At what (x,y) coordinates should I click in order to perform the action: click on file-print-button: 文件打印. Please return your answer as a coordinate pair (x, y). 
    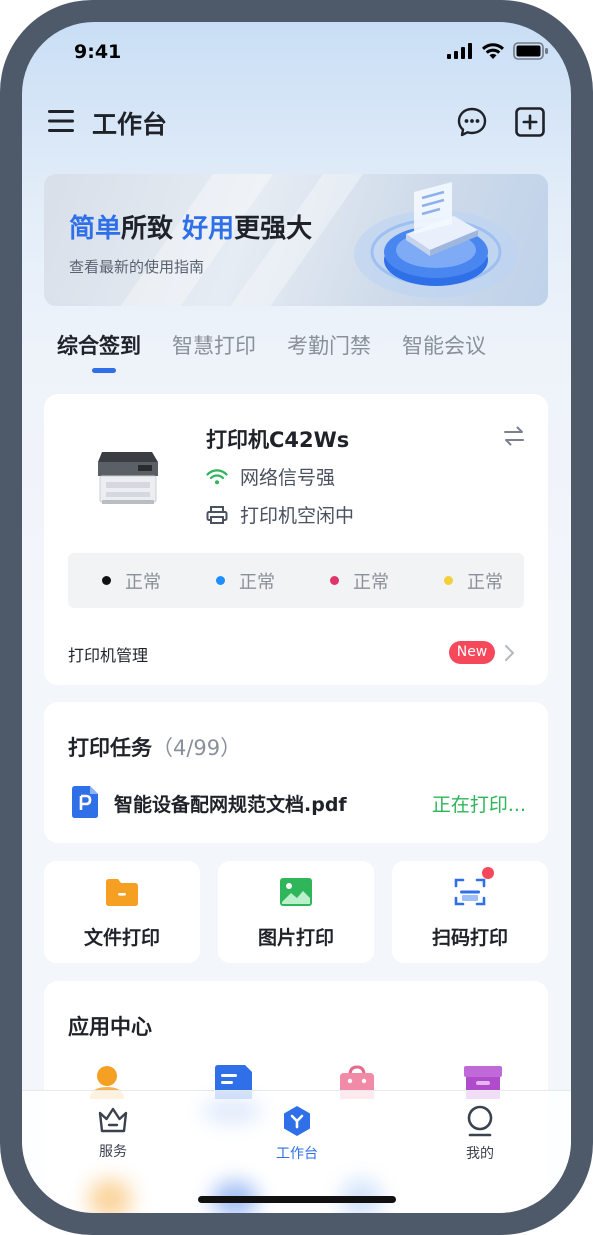
    Looking at the image, I should click on (122, 912).